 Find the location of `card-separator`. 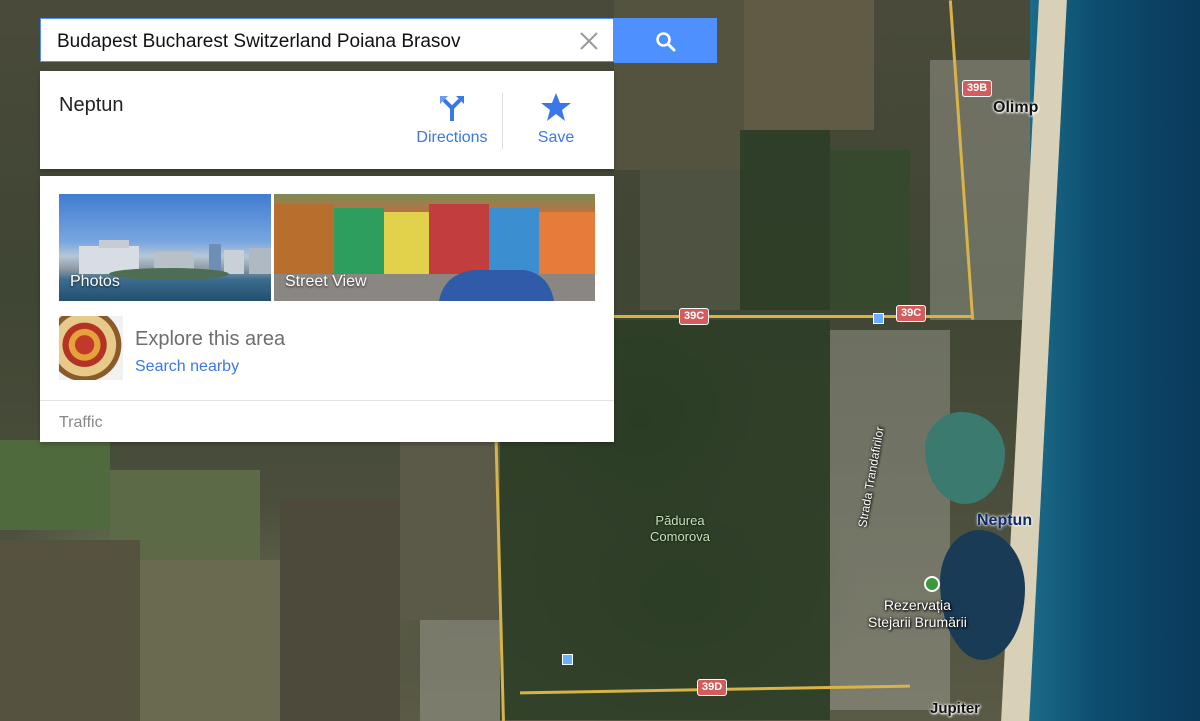

card-separator is located at coordinates (327, 400).